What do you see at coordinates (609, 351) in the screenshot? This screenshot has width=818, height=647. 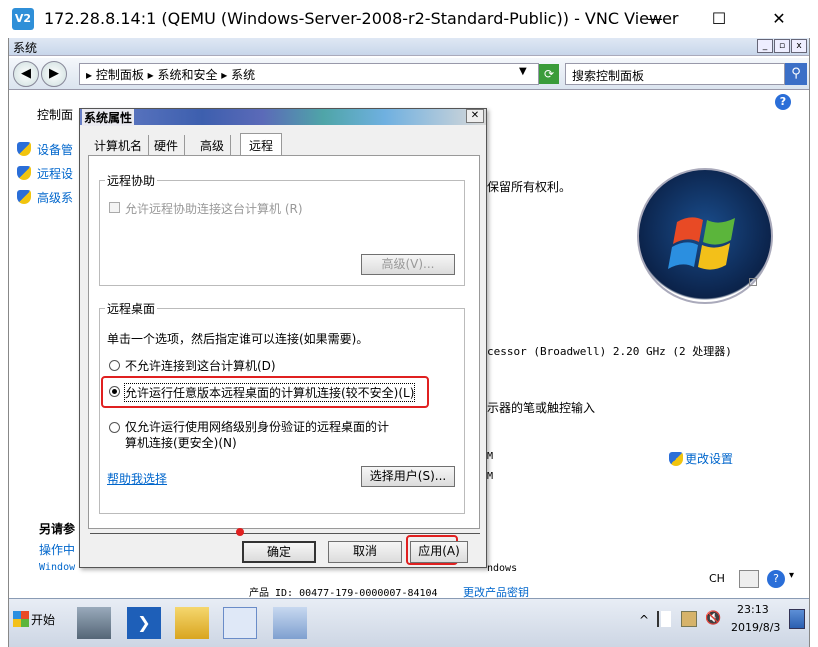 I see `processor-text: cessor (Broadwell) 2.20 GHz (2 处理器)` at bounding box center [609, 351].